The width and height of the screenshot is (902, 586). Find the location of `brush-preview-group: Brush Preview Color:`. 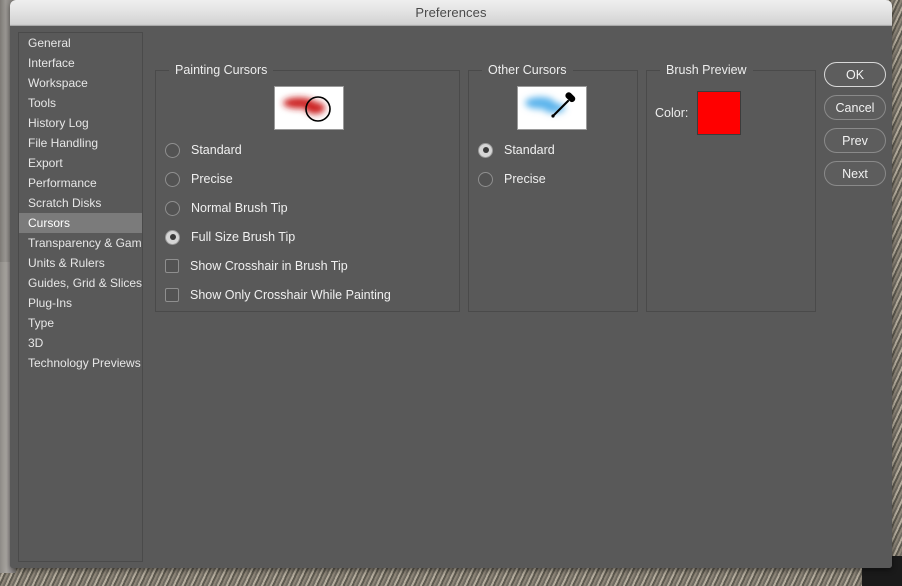

brush-preview-group: Brush Preview Color: is located at coordinates (731, 187).